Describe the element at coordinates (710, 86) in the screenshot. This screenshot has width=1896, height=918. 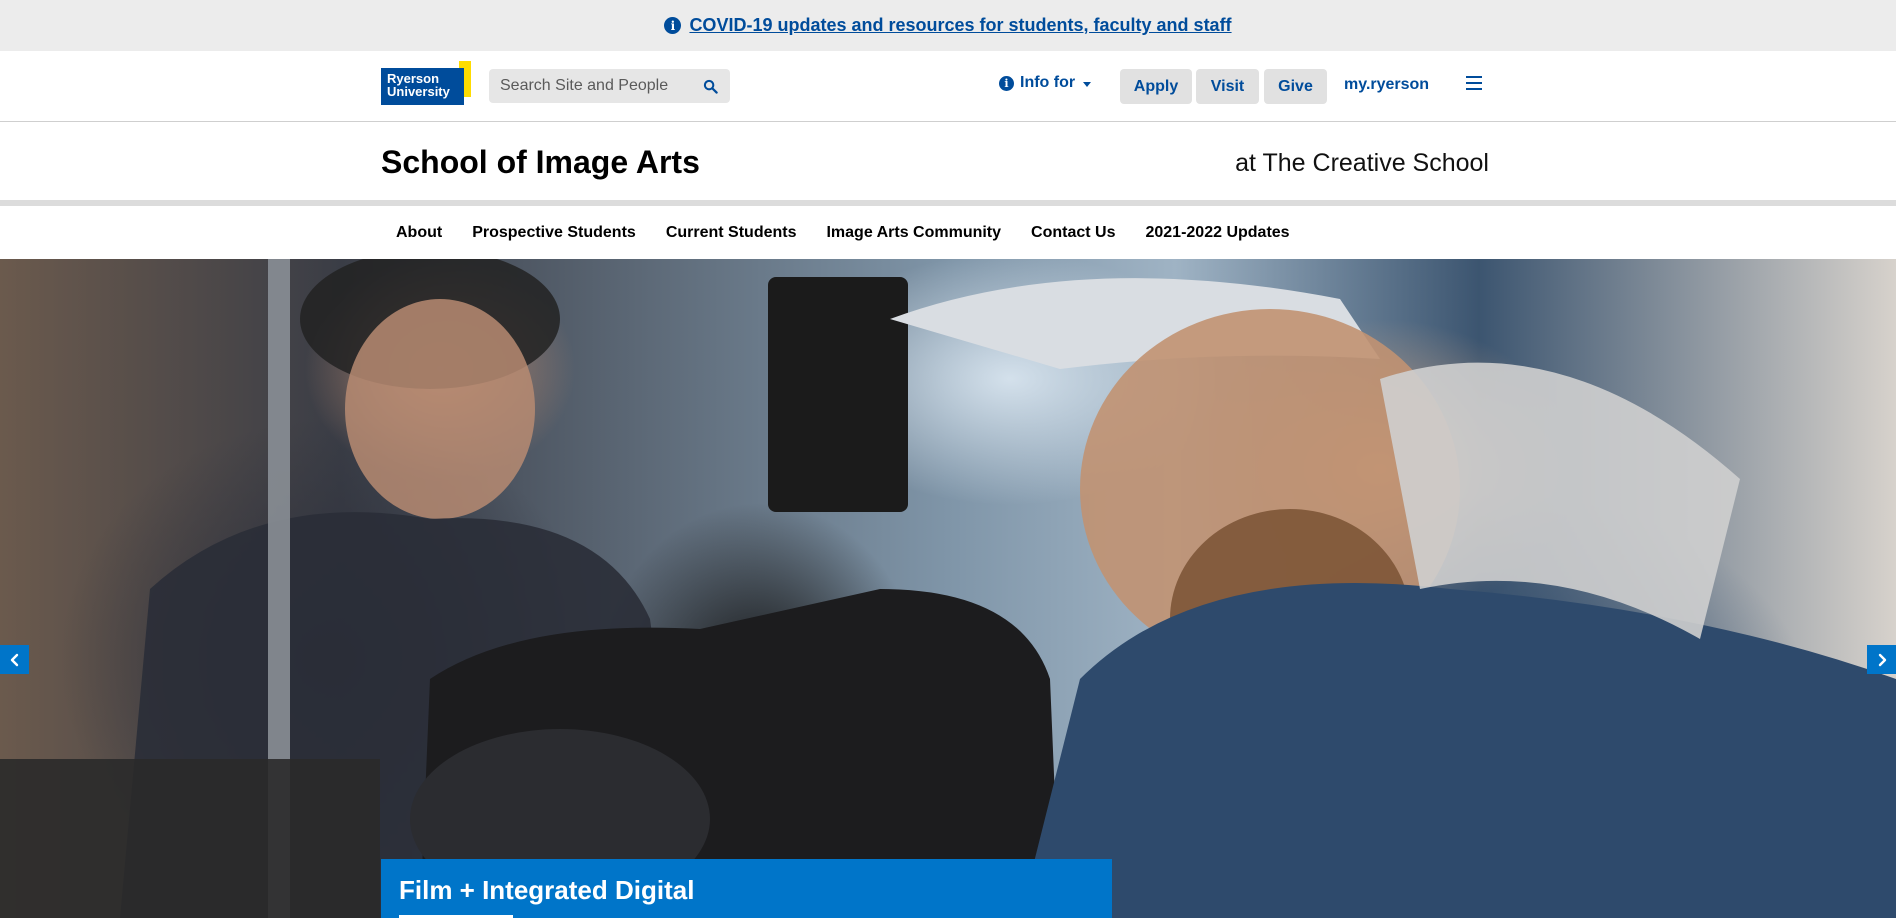
I see `search-icon` at that location.